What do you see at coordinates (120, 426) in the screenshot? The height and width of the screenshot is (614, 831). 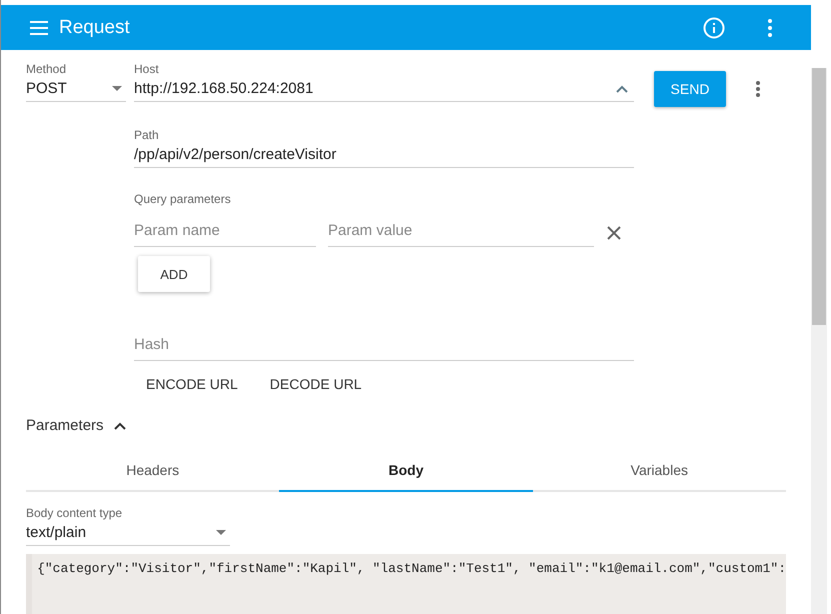 I see `chevron-icon` at bounding box center [120, 426].